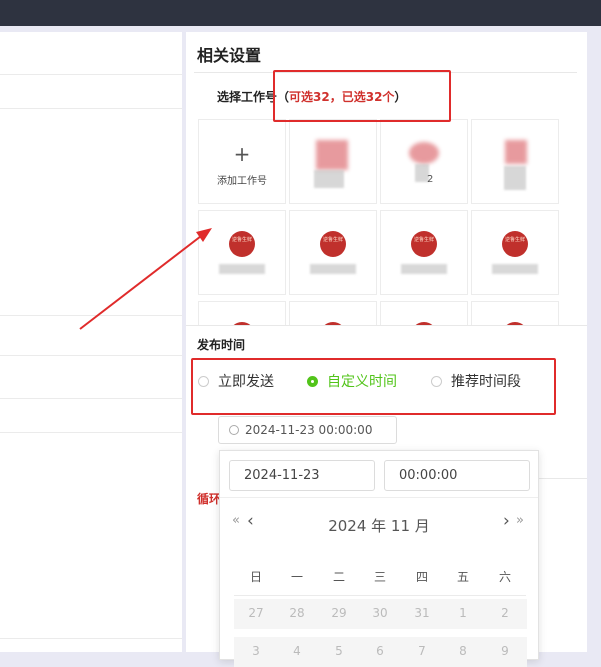  I want to click on arrow-head, so click(204, 235).